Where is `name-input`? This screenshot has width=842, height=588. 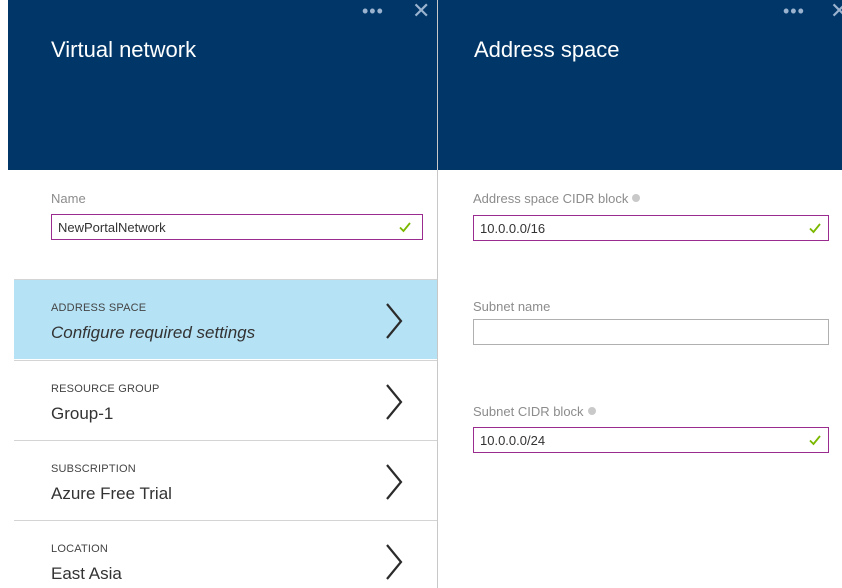 name-input is located at coordinates (237, 227).